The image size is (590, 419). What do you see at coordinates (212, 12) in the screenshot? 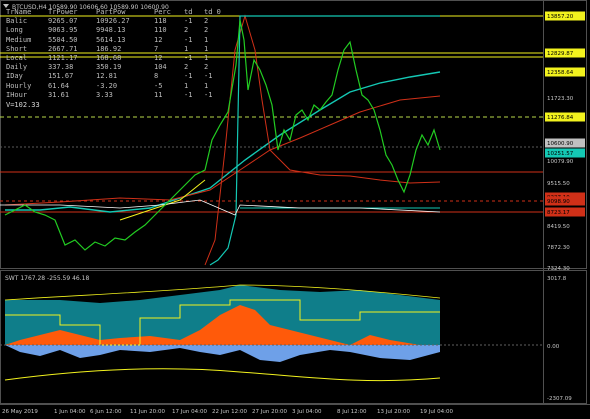
I see `stats-header-cell: td_0` at bounding box center [212, 12].